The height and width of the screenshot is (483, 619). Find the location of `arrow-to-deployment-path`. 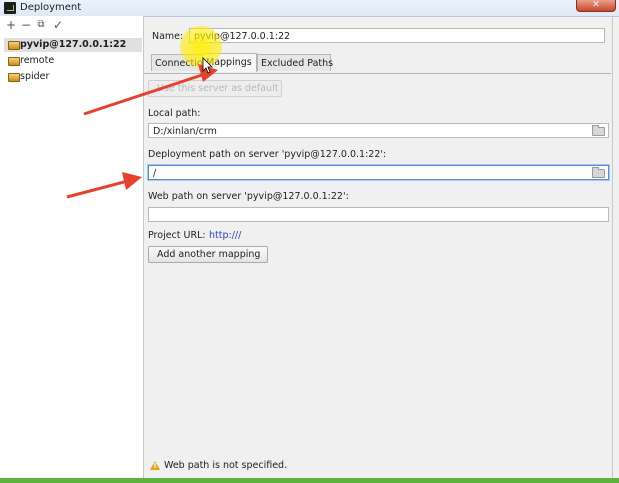

arrow-to-deployment-path is located at coordinates (104, 185).